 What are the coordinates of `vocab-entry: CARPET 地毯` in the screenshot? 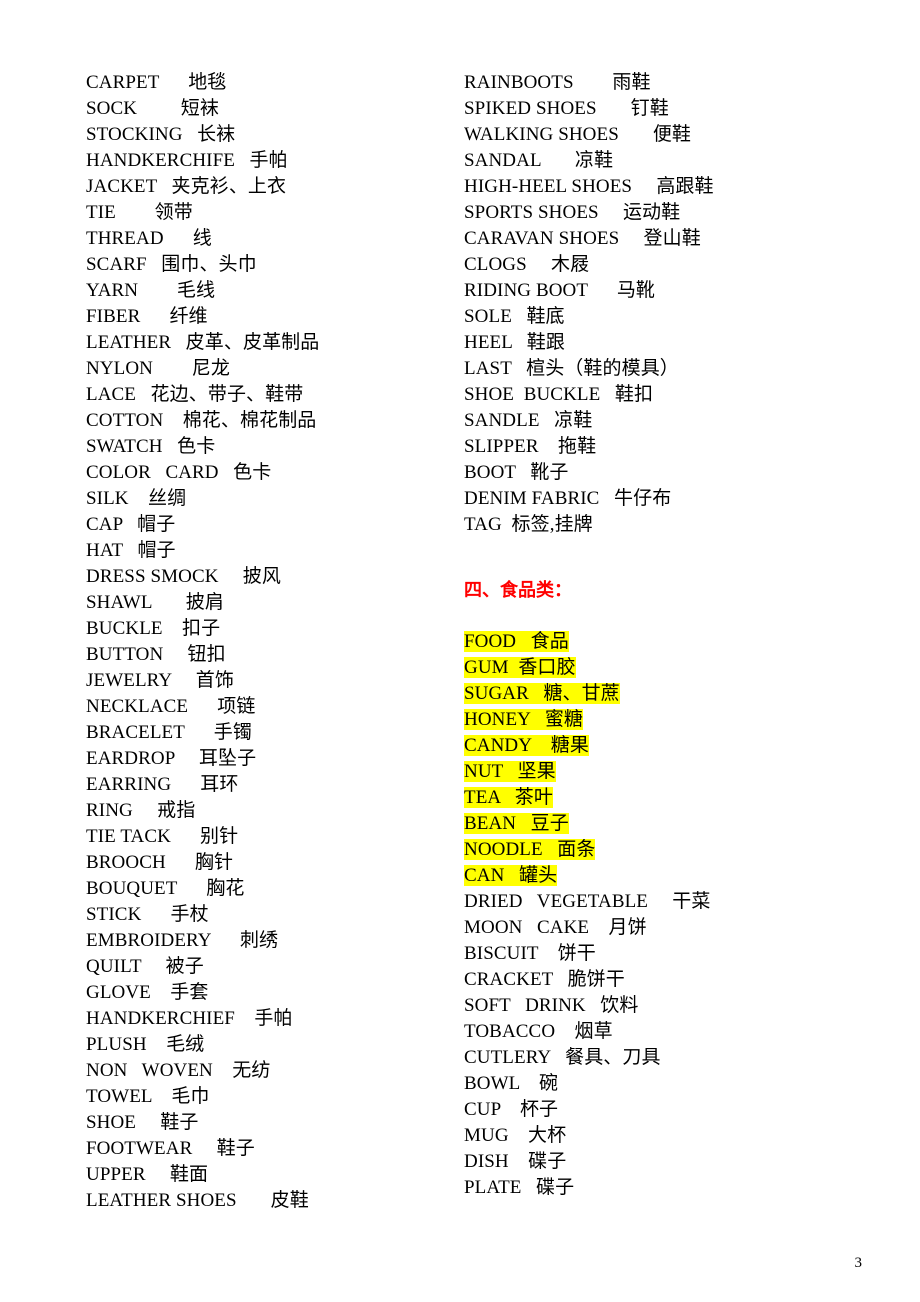 It's located at (156, 82).